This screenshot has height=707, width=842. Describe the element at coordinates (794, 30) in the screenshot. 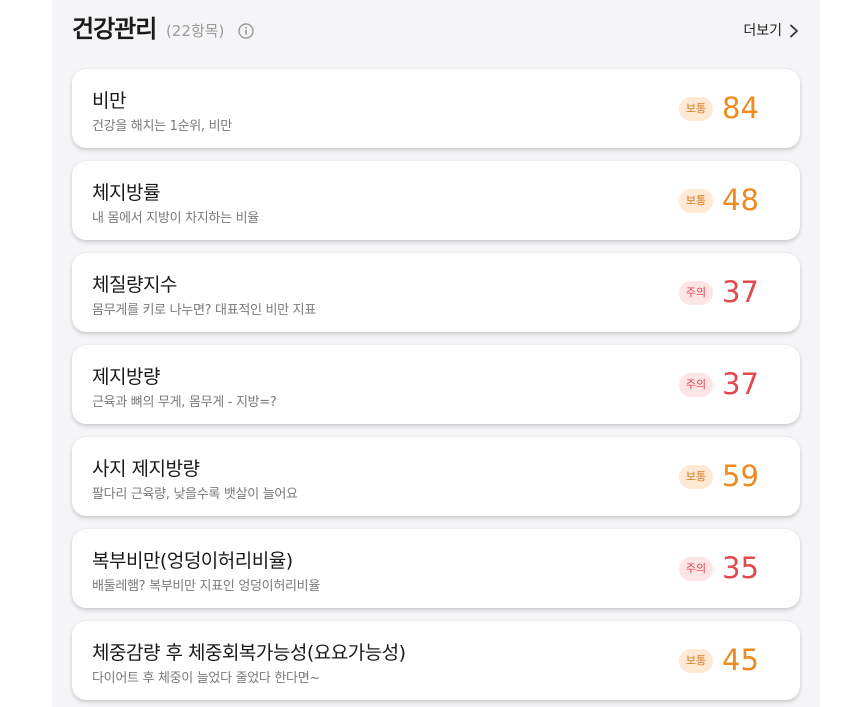

I see `chevron-right-icon` at that location.